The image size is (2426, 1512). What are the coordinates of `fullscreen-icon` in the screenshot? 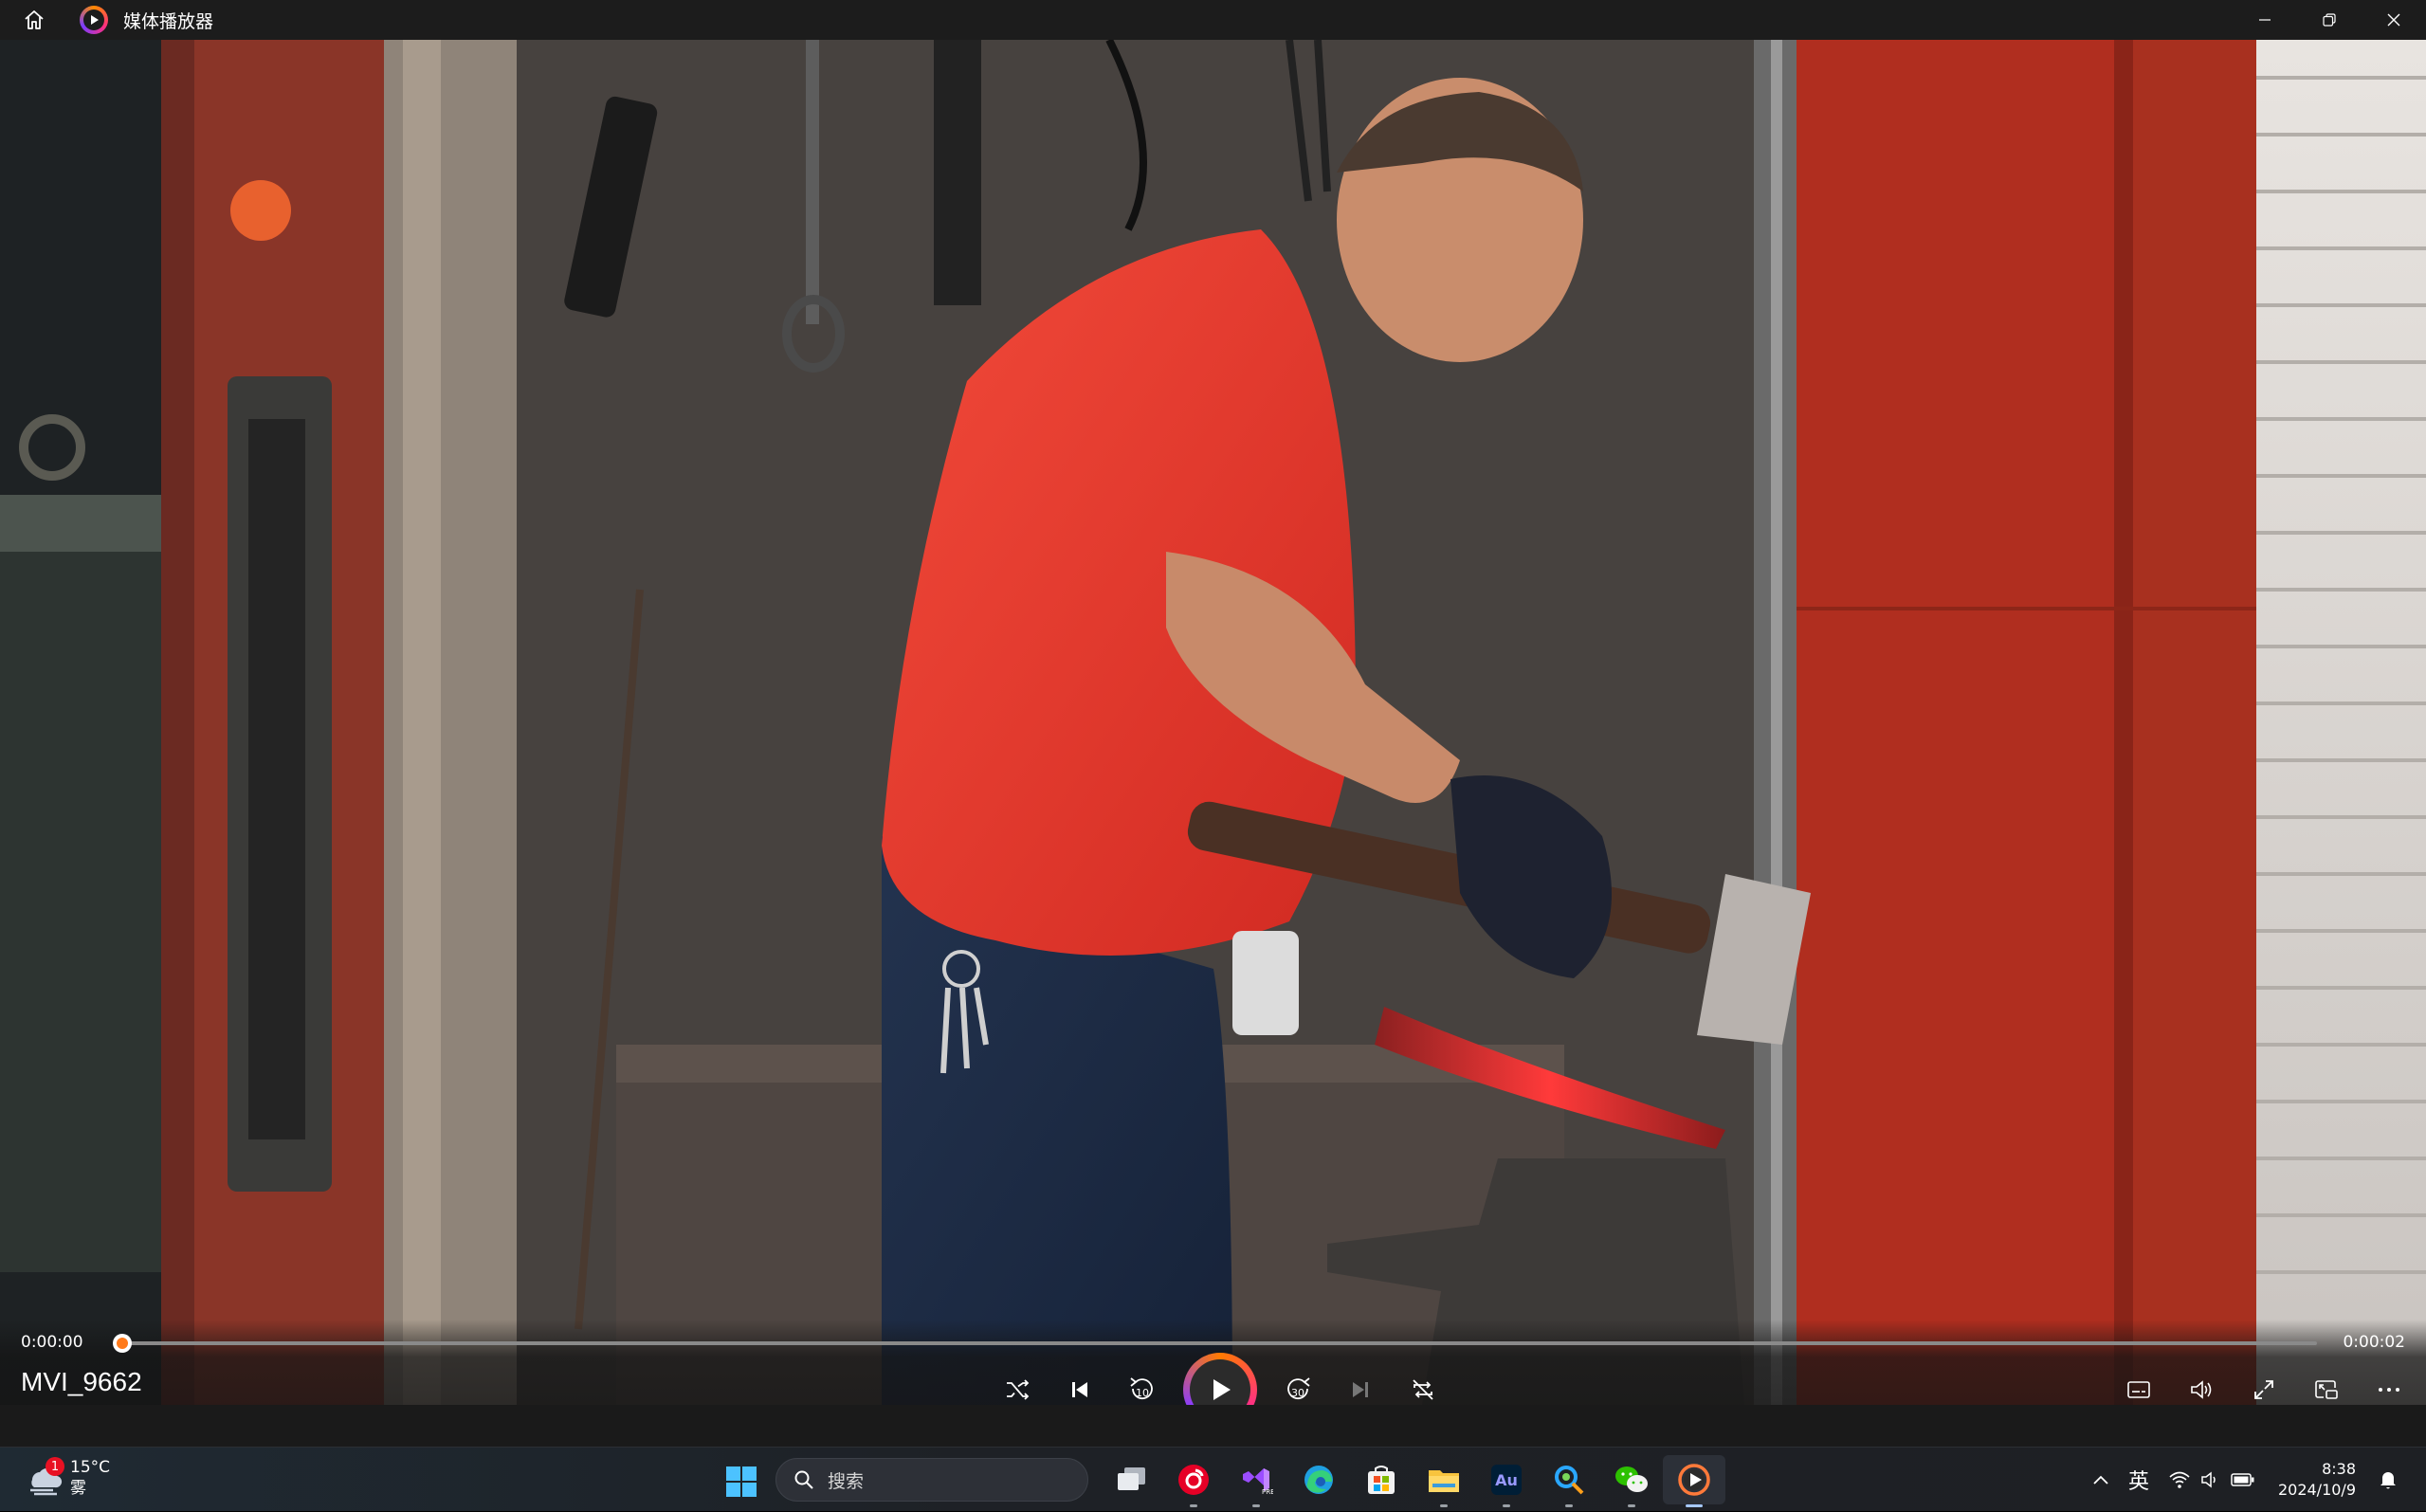 It's located at (2263, 1389).